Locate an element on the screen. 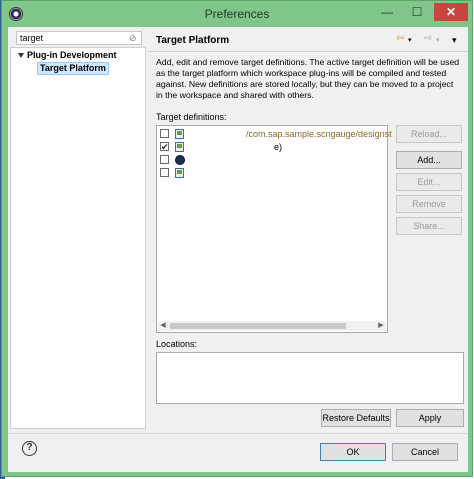 The image size is (474, 479). minimize-button: — is located at coordinates (387, 12).